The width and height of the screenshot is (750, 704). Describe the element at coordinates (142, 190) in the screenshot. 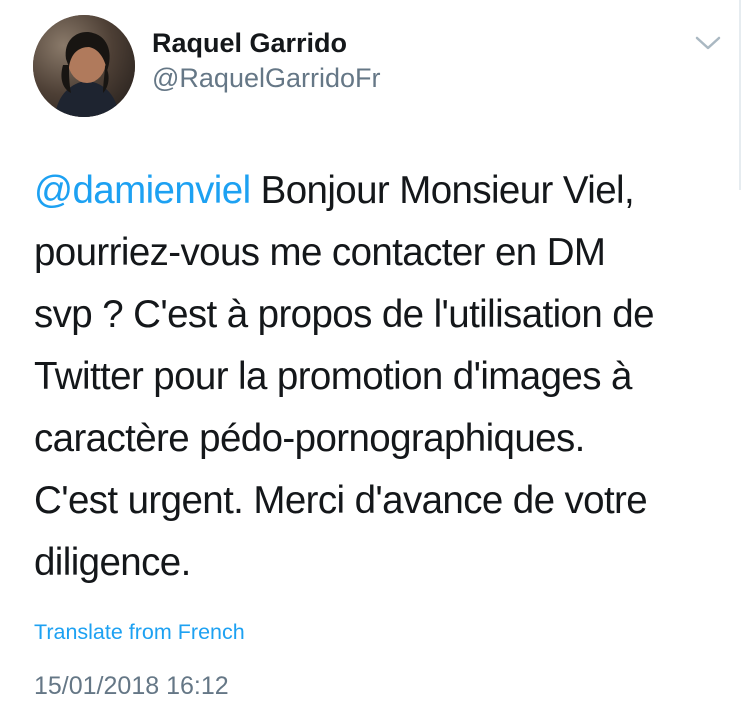

I see `mention-link: @damienviel` at that location.